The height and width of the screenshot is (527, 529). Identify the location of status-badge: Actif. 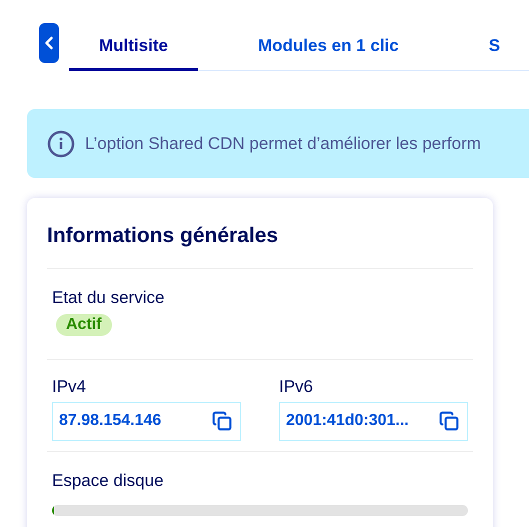
(84, 325).